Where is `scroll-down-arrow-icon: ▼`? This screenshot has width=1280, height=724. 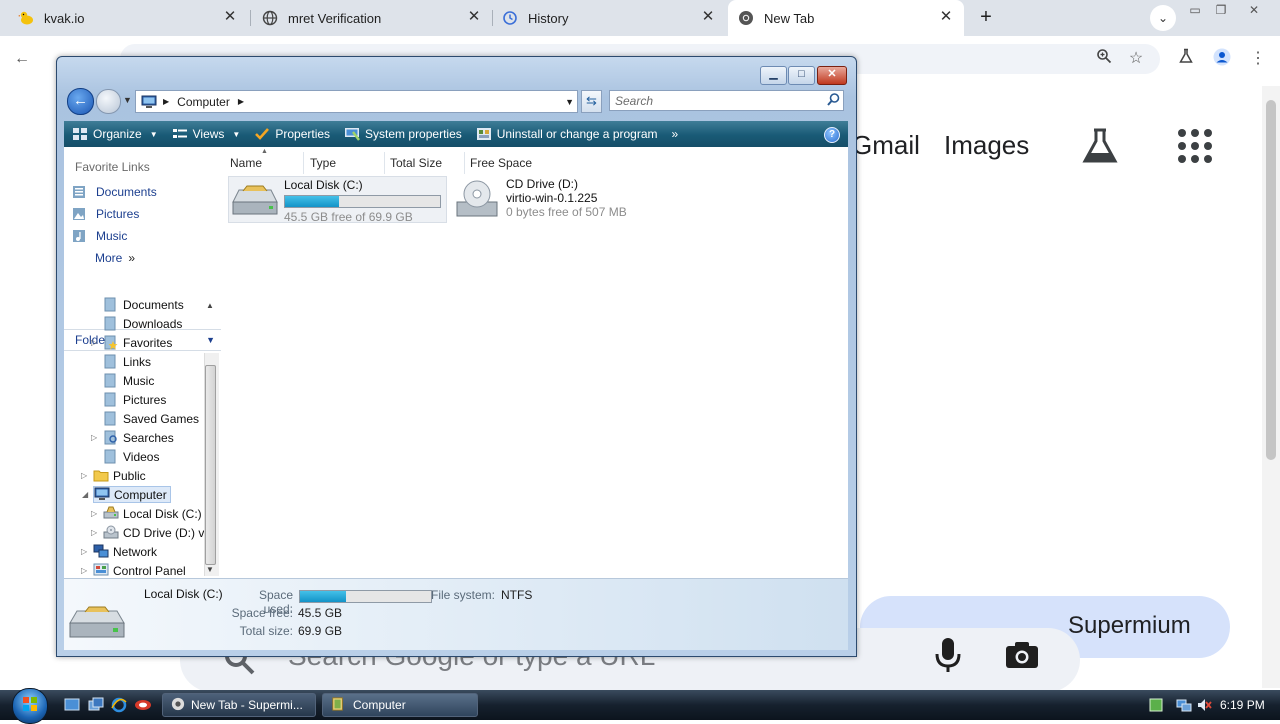
scroll-down-arrow-icon: ▼ is located at coordinates (210, 569).